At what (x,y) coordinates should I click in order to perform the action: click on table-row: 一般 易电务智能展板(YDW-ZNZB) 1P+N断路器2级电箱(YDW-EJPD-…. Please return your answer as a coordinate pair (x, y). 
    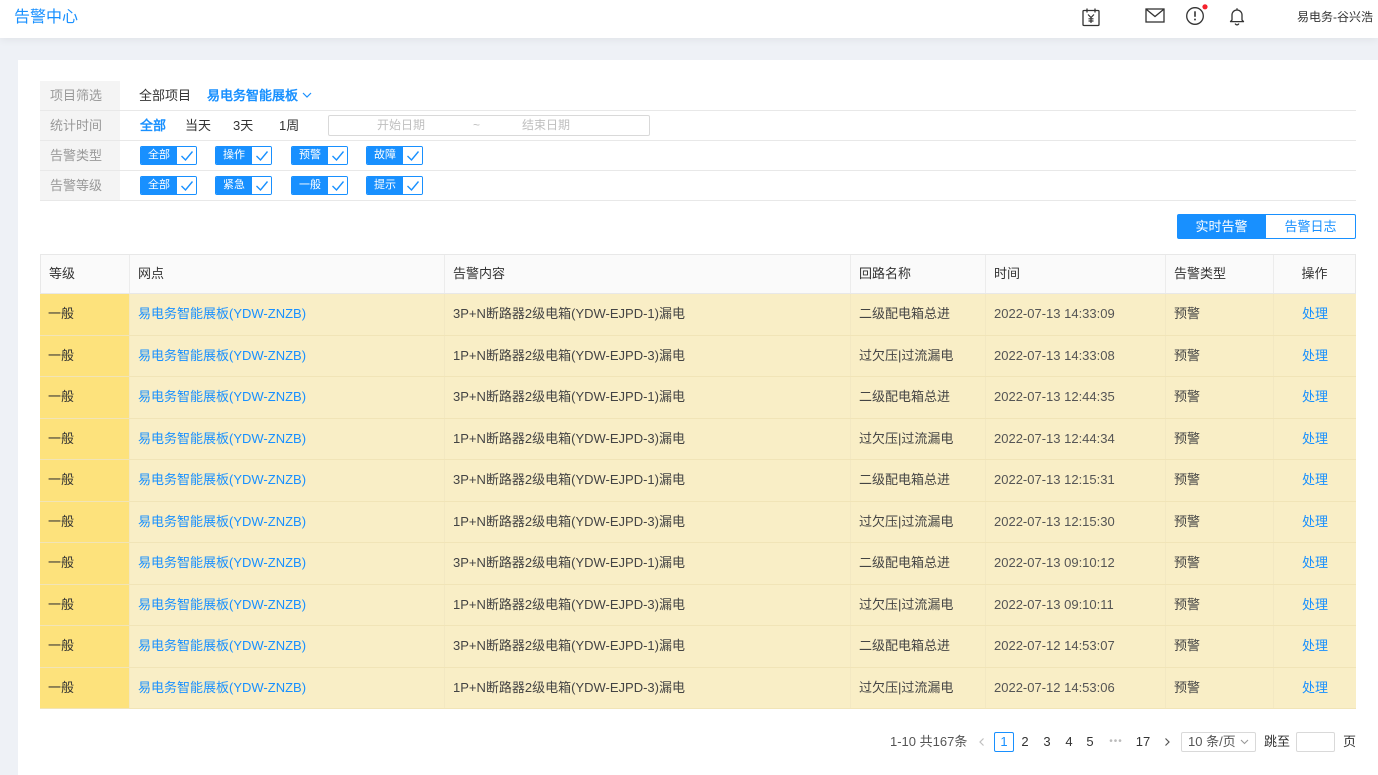
    Looking at the image, I should click on (698, 688).